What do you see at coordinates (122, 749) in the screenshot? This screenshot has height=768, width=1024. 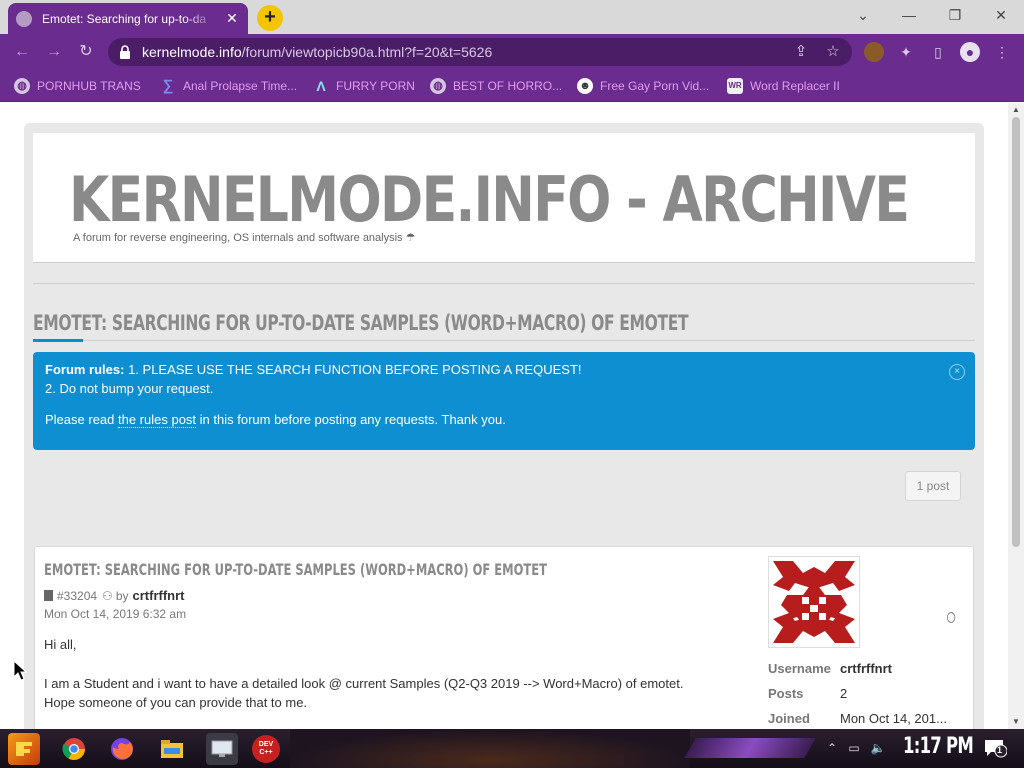 I see `firefox-icon` at bounding box center [122, 749].